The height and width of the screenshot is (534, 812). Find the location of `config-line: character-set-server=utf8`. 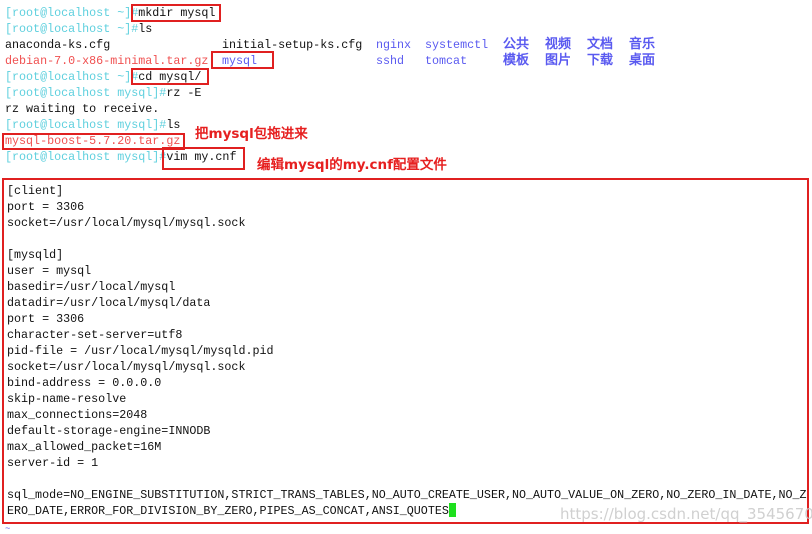

config-line: character-set-server=utf8 is located at coordinates (94, 335).